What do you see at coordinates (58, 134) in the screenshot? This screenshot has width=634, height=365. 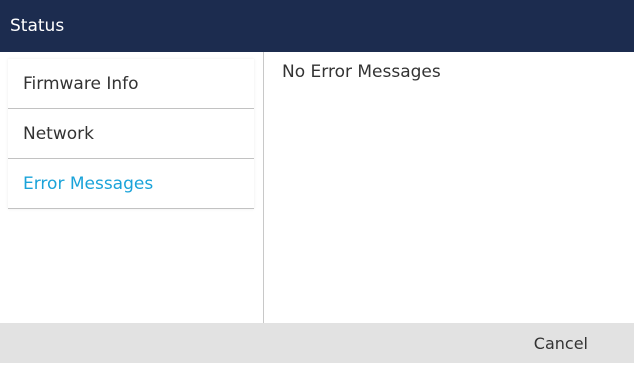 I see `sidebar-item-label: Network` at bounding box center [58, 134].